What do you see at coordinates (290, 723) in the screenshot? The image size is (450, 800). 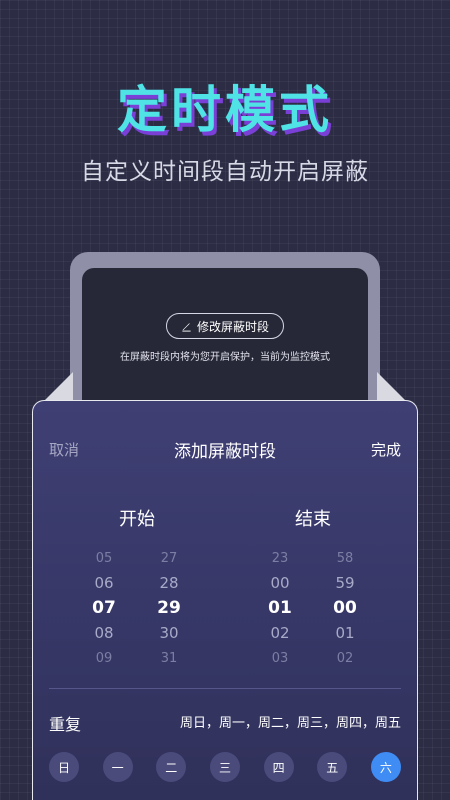 I see `repeat-value: 周日，周一，周二，周三，周四，周五` at bounding box center [290, 723].